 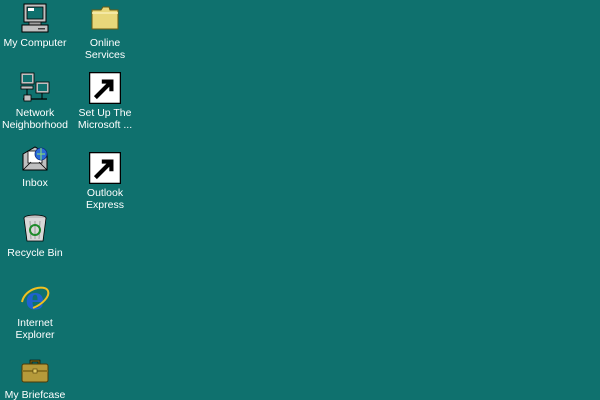 I want to click on recycle-bin-icon, so click(x=35, y=228).